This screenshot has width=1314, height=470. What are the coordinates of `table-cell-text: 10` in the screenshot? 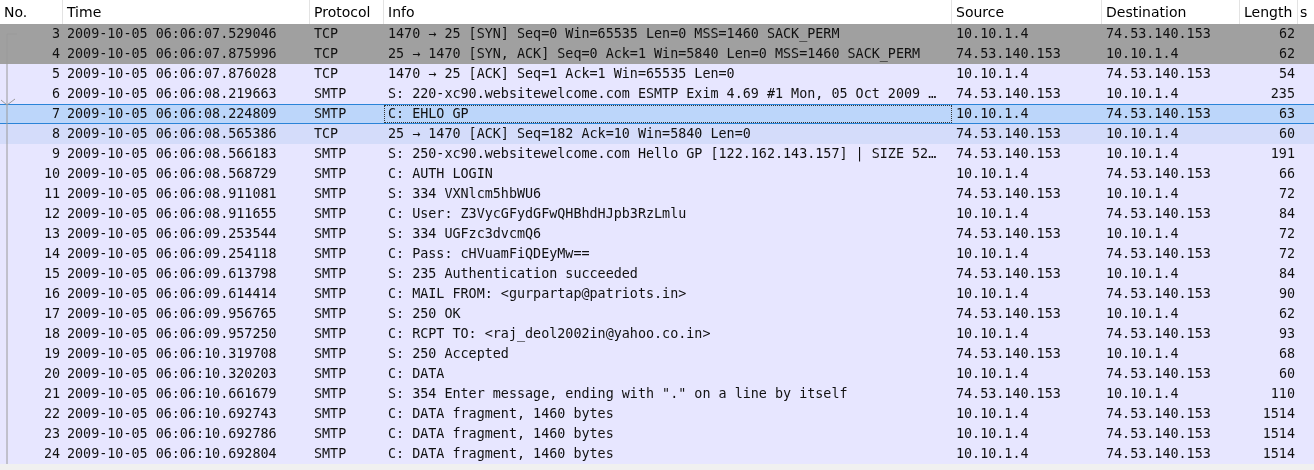 It's located at (51, 174).